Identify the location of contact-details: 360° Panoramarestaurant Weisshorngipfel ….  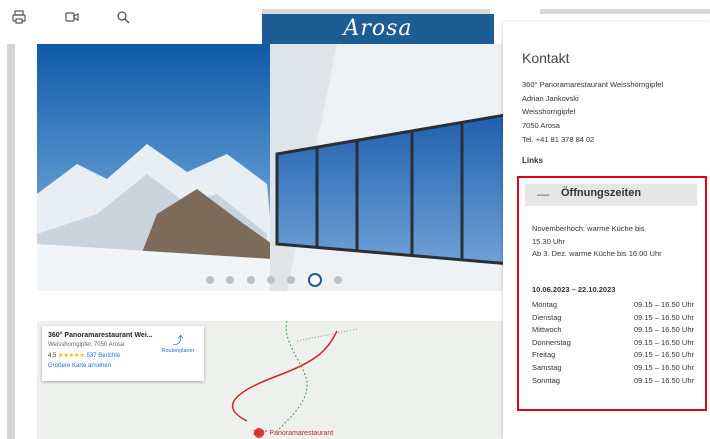
(592, 112).